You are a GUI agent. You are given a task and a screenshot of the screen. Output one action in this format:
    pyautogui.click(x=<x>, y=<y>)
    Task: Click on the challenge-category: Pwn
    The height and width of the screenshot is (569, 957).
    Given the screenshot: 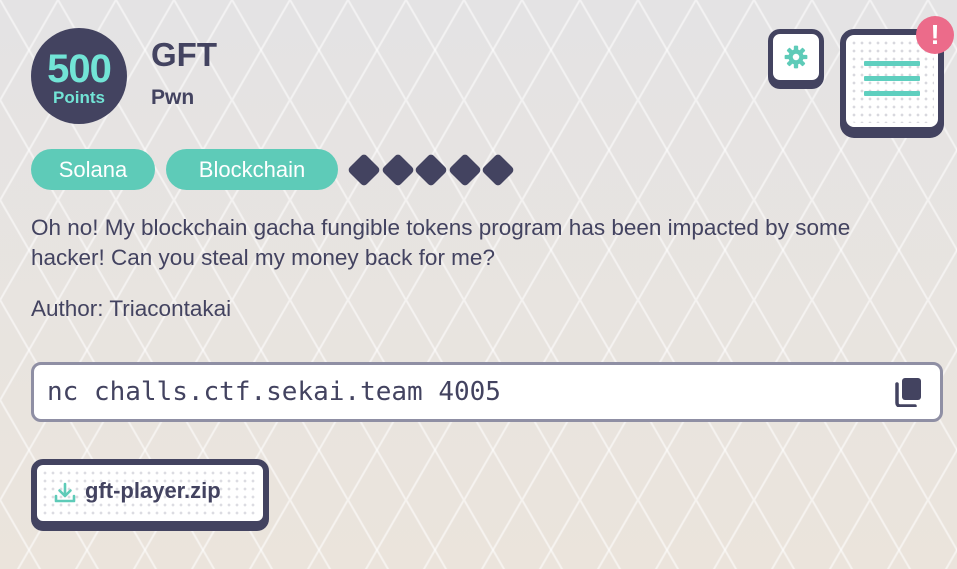 What is the action you would take?
    pyautogui.click(x=173, y=97)
    